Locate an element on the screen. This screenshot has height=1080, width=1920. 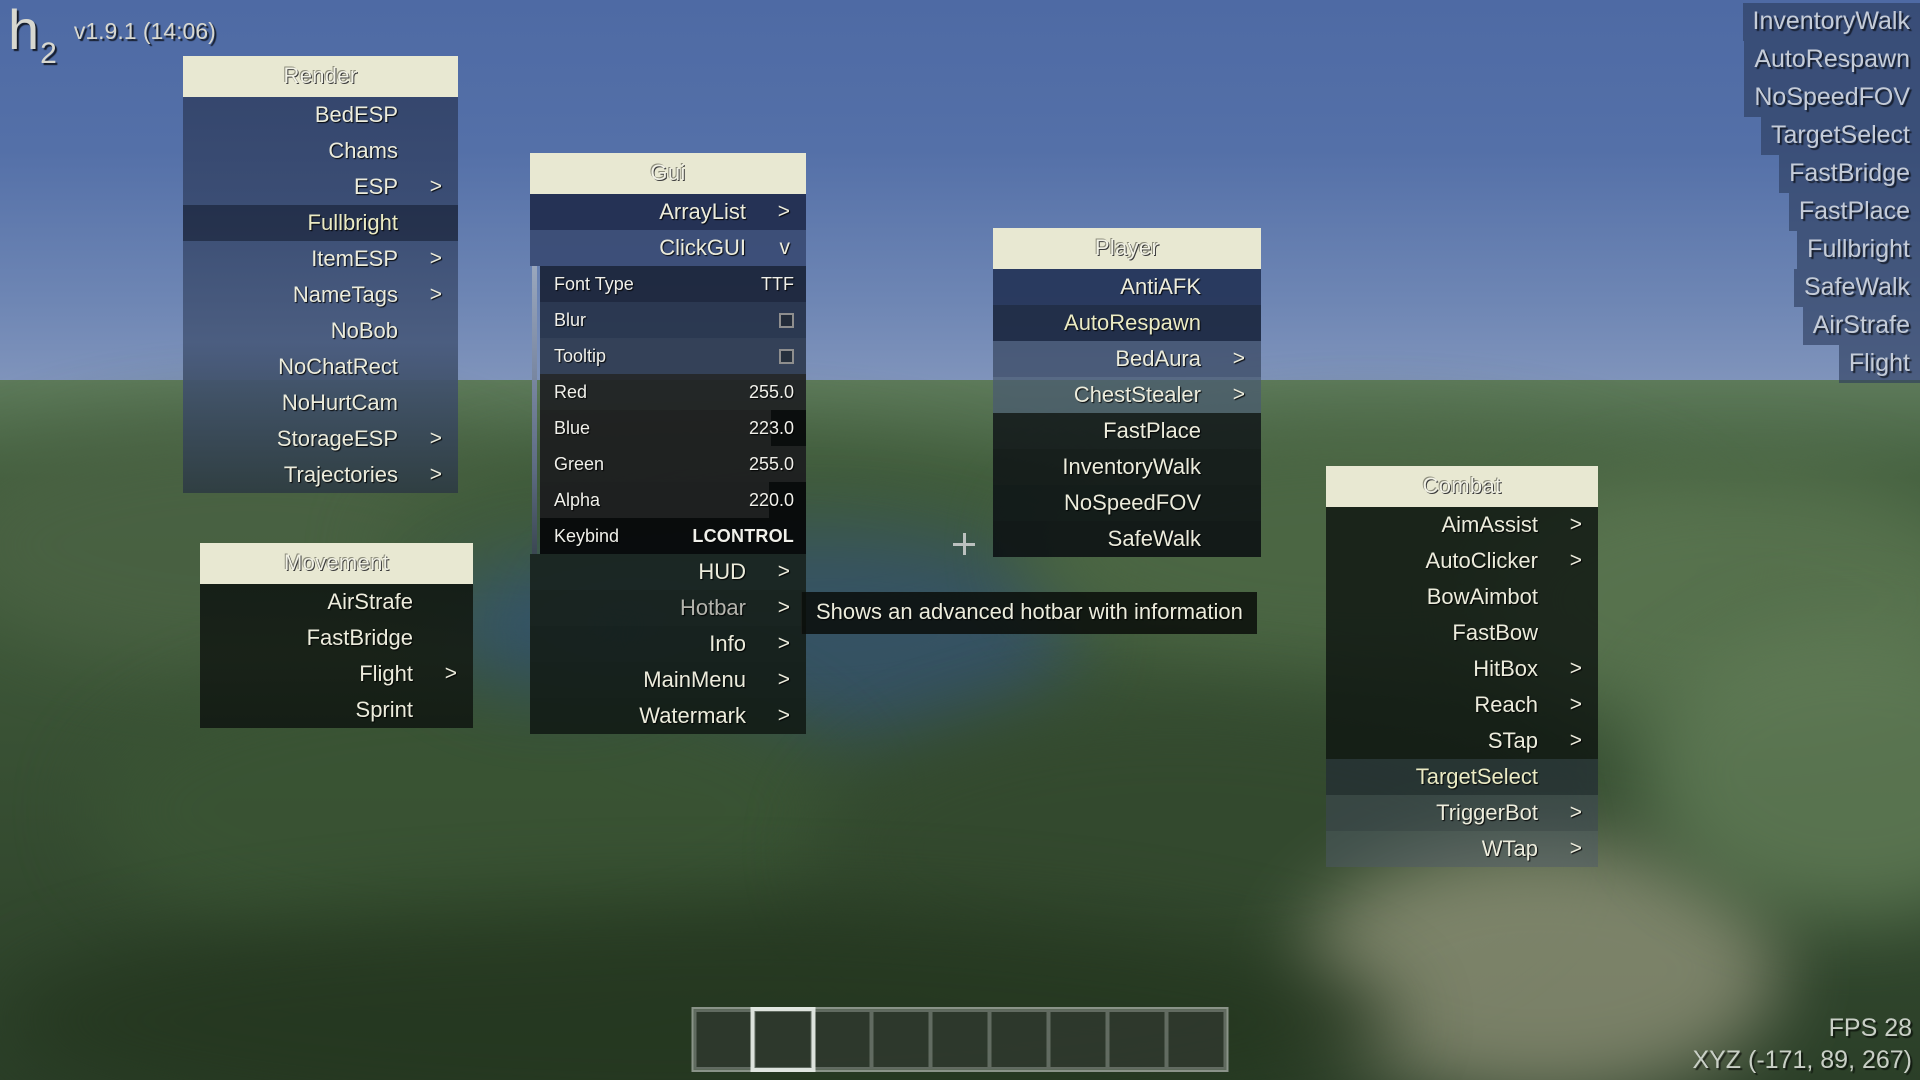
module-row-cheststealer: ChestStealer > is located at coordinates (1127, 395).